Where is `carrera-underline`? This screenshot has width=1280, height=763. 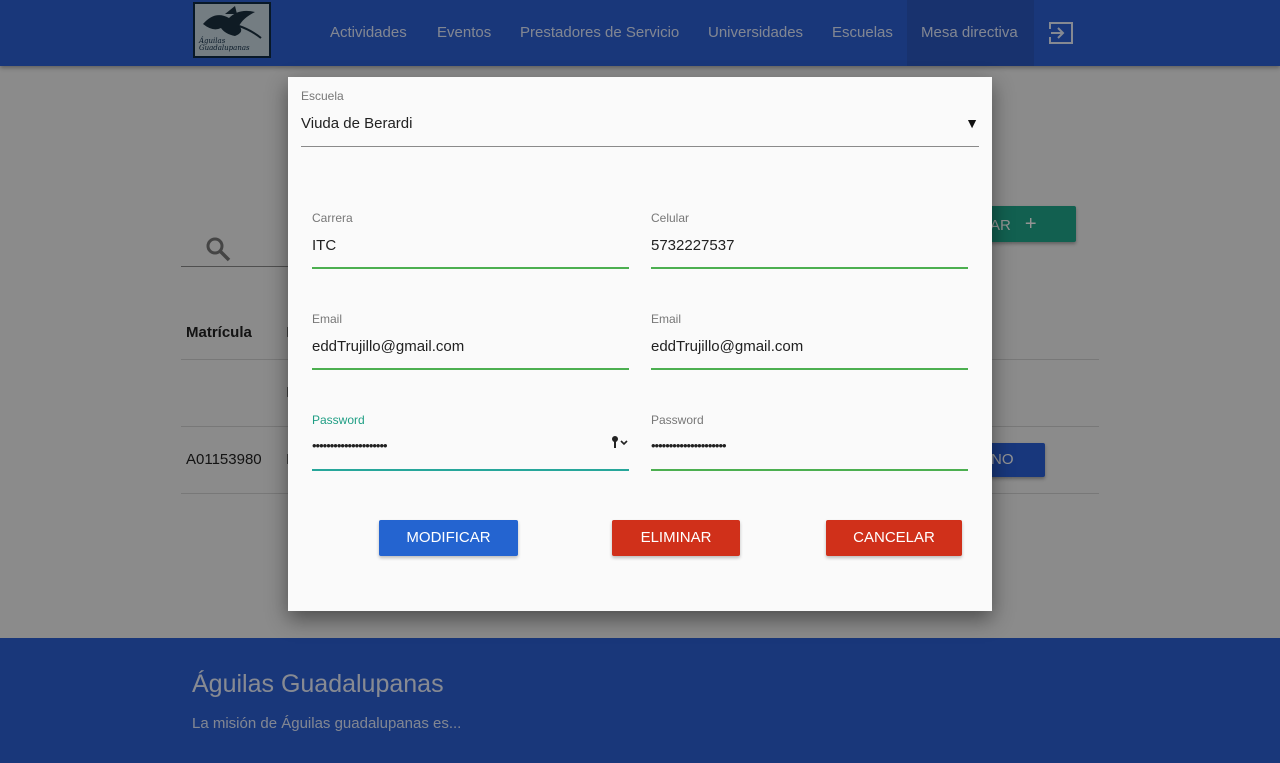
carrera-underline is located at coordinates (470, 268).